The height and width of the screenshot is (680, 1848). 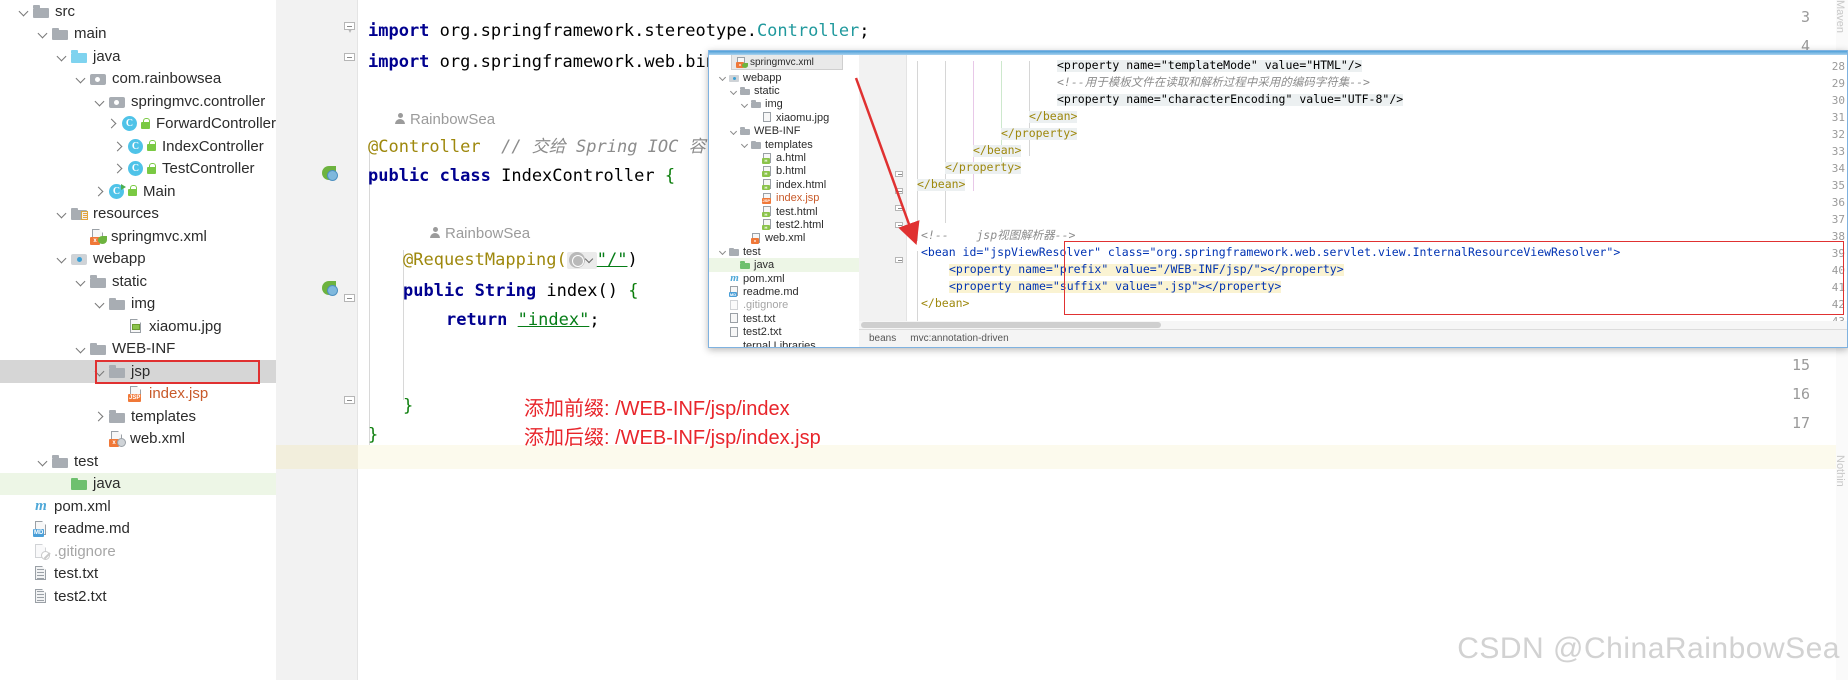 What do you see at coordinates (349, 299) in the screenshot?
I see `fold-marker-line11` at bounding box center [349, 299].